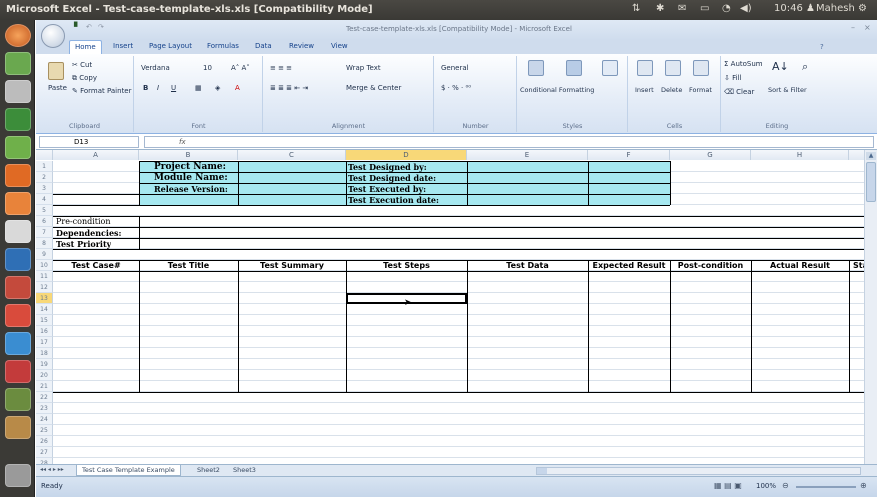 The width and height of the screenshot is (877, 497). I want to click on row-header-6: 6, so click(44, 221).